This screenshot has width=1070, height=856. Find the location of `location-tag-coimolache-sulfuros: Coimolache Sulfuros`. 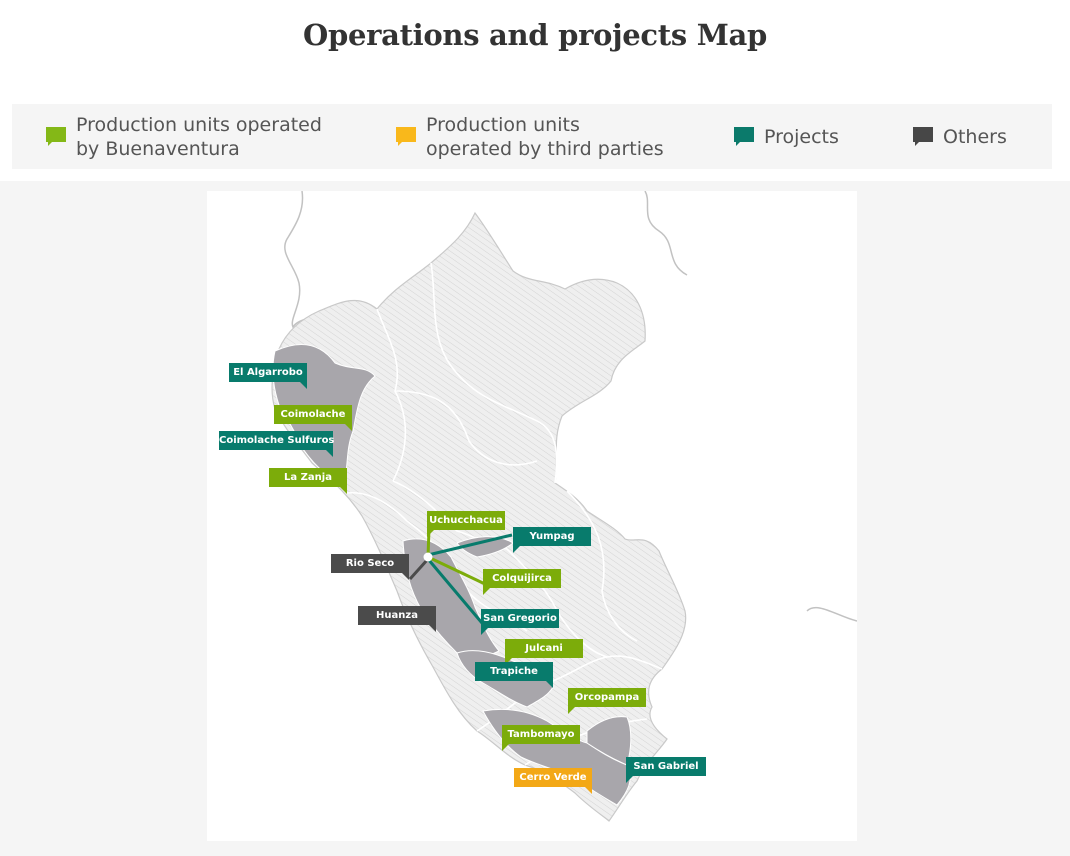

location-tag-coimolache-sulfuros: Coimolache Sulfuros is located at coordinates (276, 444).